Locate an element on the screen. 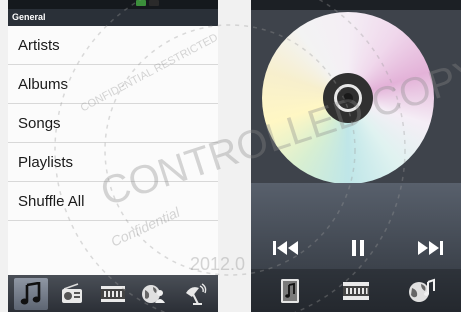 The width and height of the screenshot is (461, 312). previous-button is located at coordinates (286, 248).